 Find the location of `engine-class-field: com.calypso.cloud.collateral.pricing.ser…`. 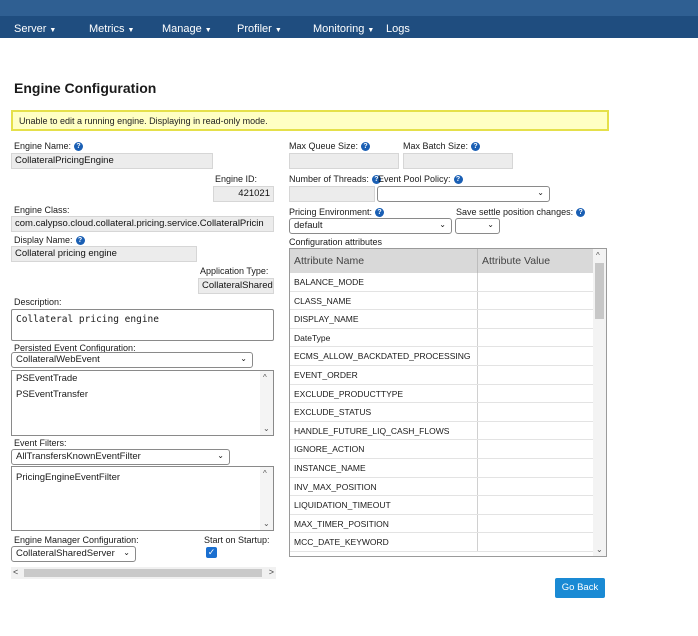

engine-class-field: com.calypso.cloud.collateral.pricing.ser… is located at coordinates (142, 224).